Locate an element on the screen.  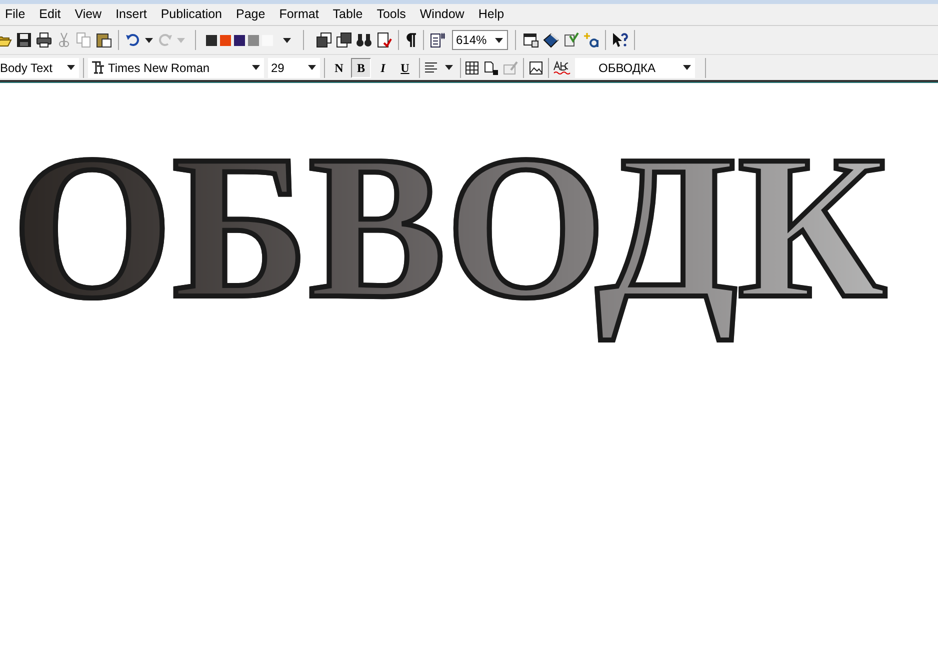
paste-icon is located at coordinates (104, 40).